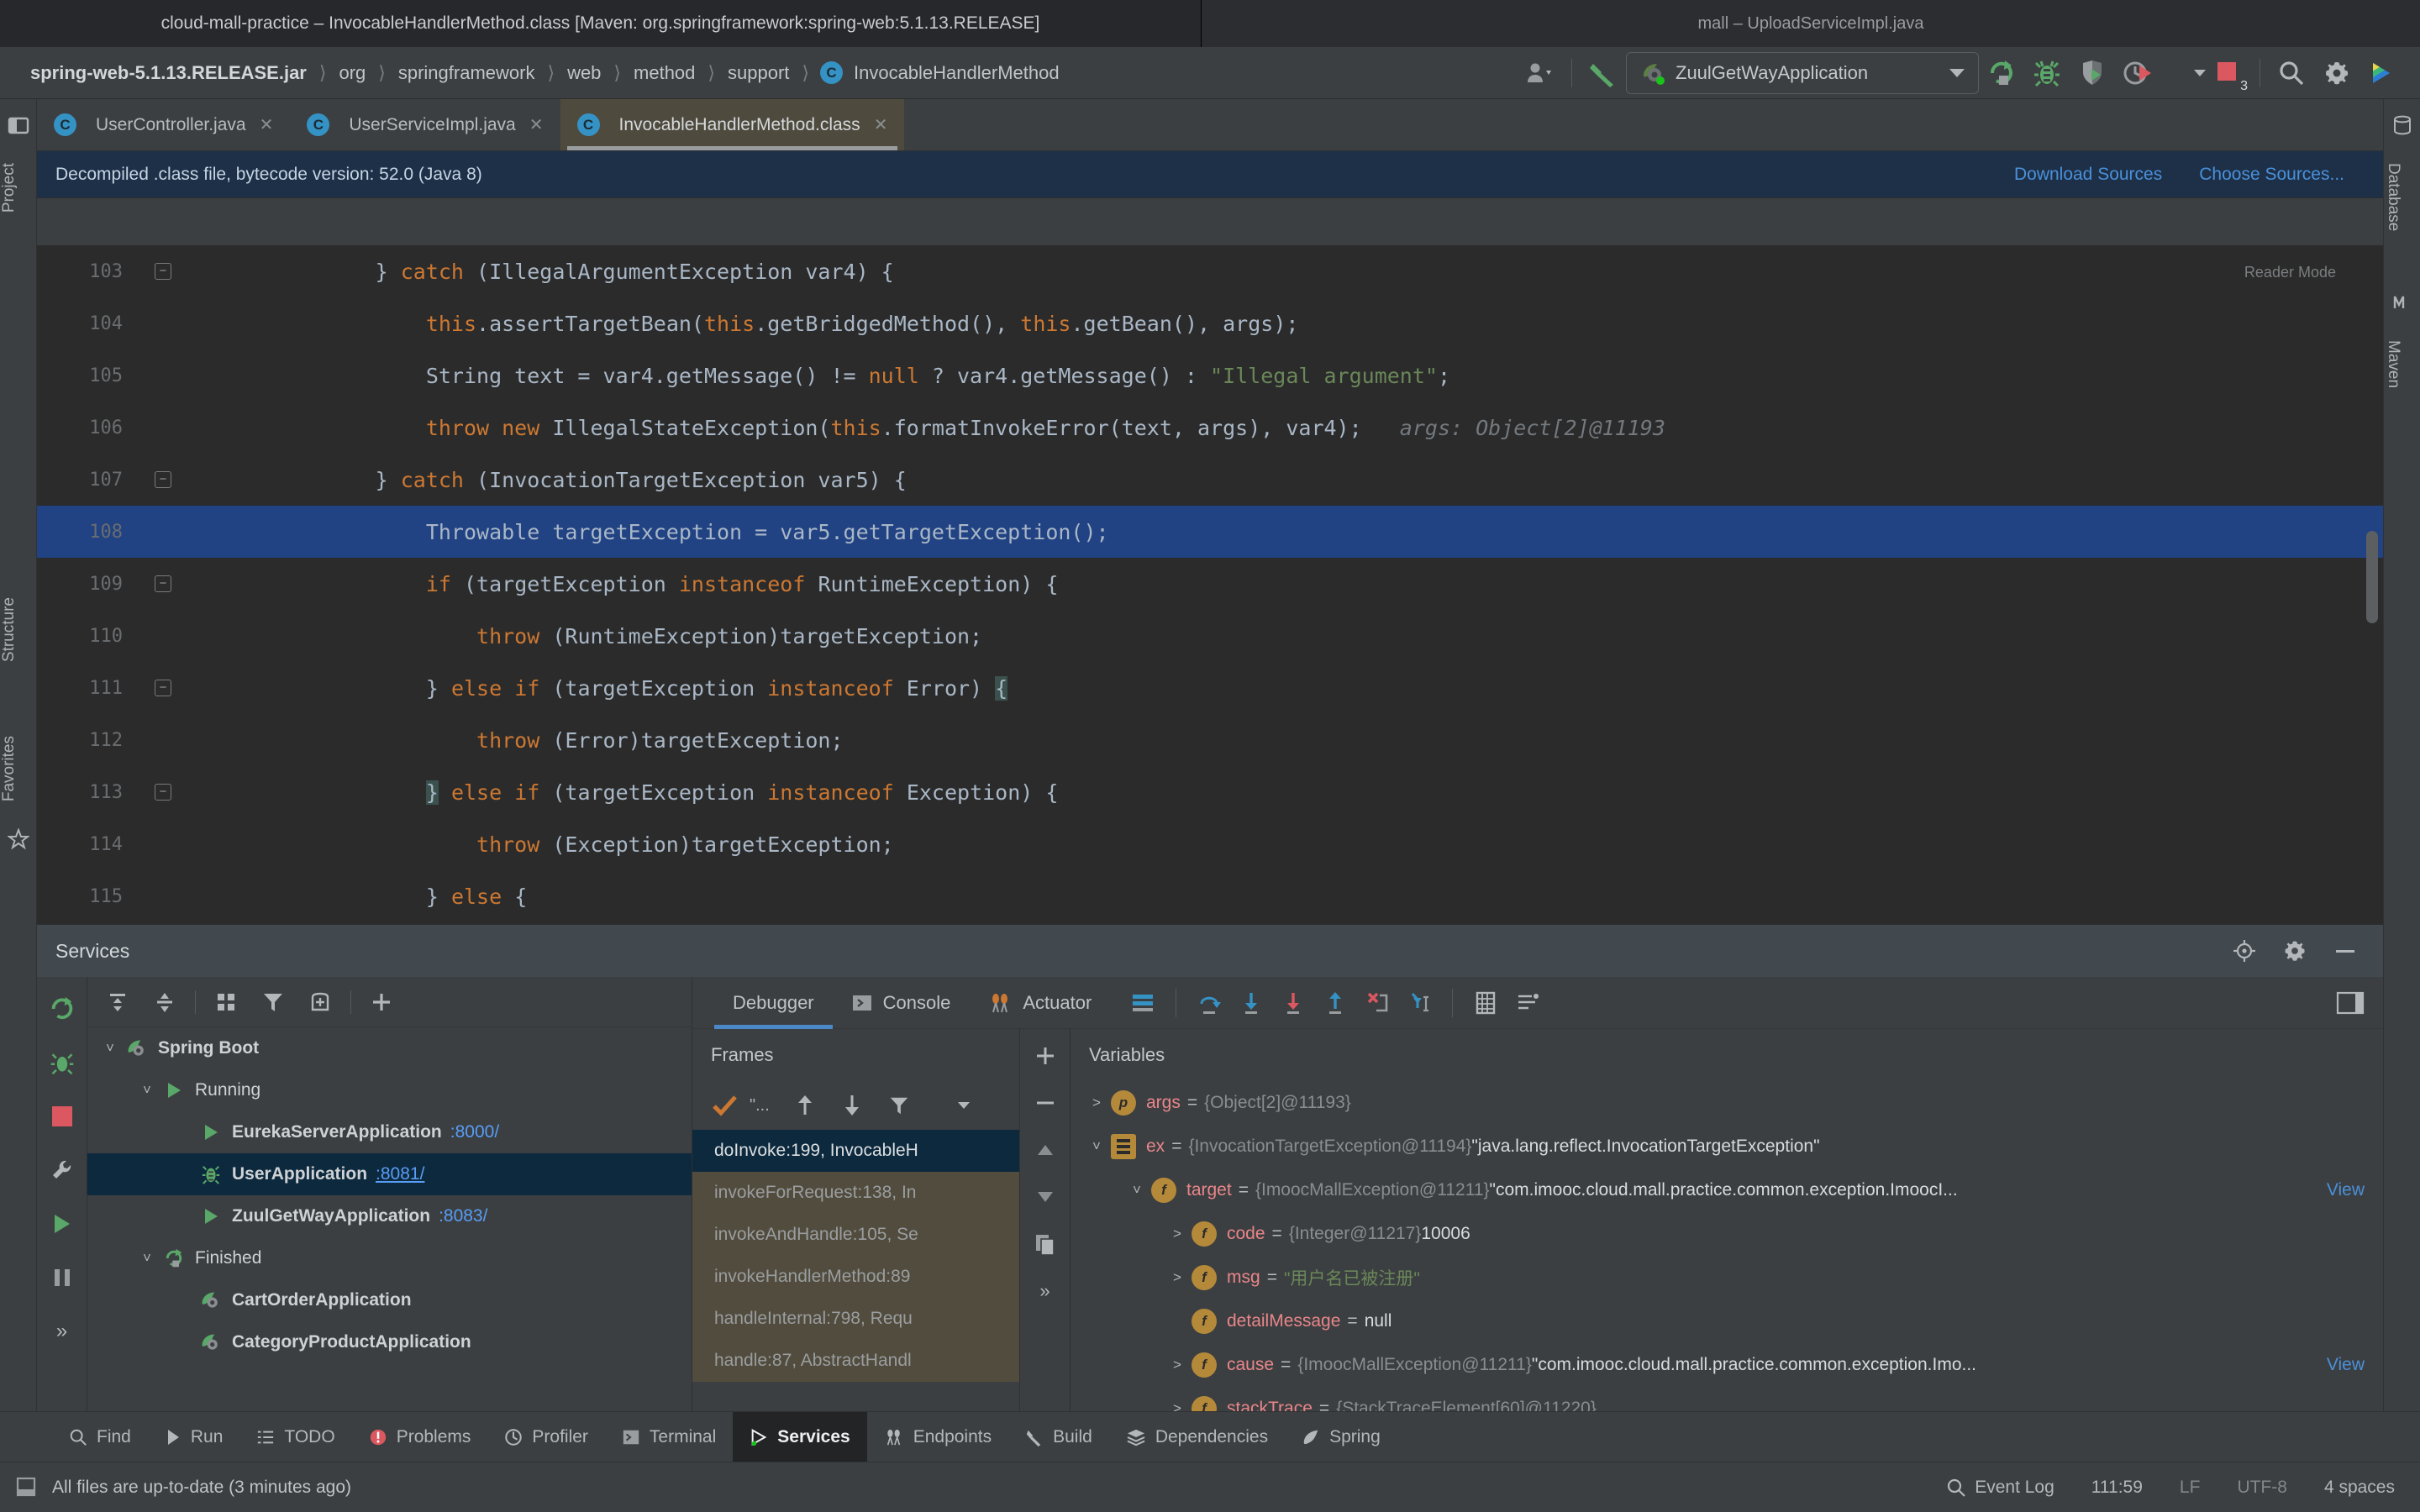  I want to click on frame-row: invokeHandlerMethod:89, so click(855, 1277).